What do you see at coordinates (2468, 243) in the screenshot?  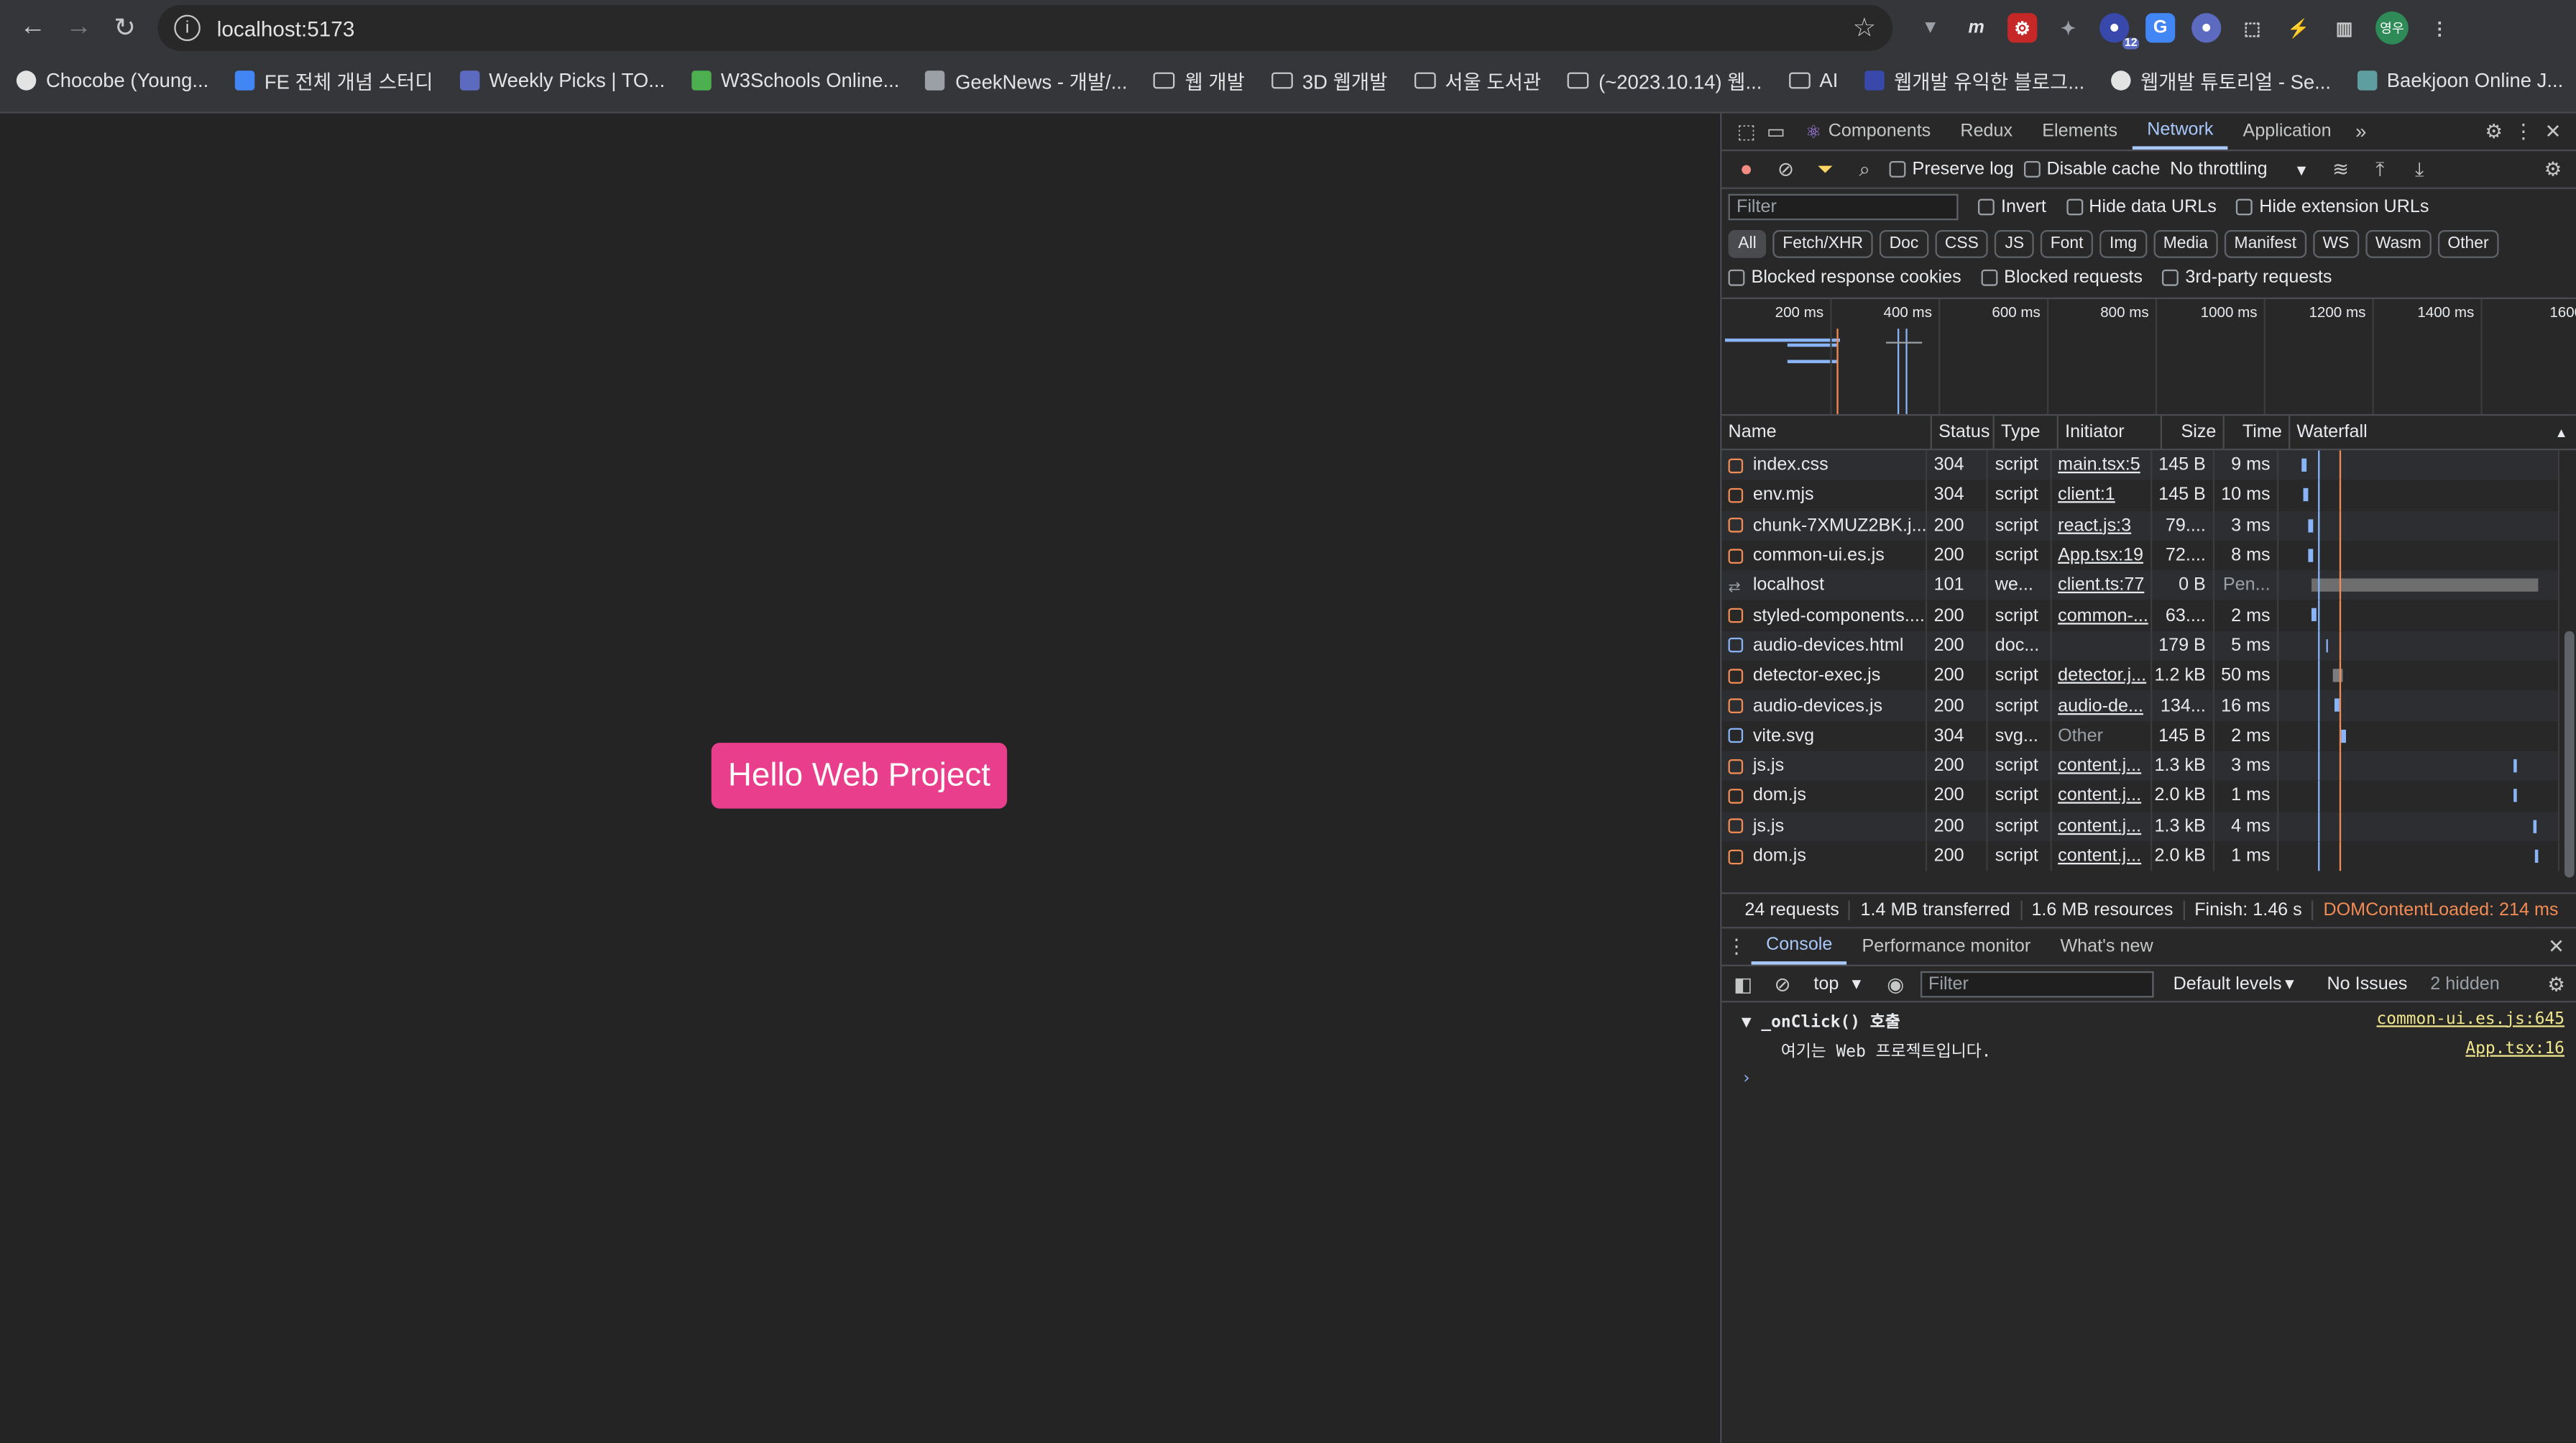 I see `type-filter-other: Other` at bounding box center [2468, 243].